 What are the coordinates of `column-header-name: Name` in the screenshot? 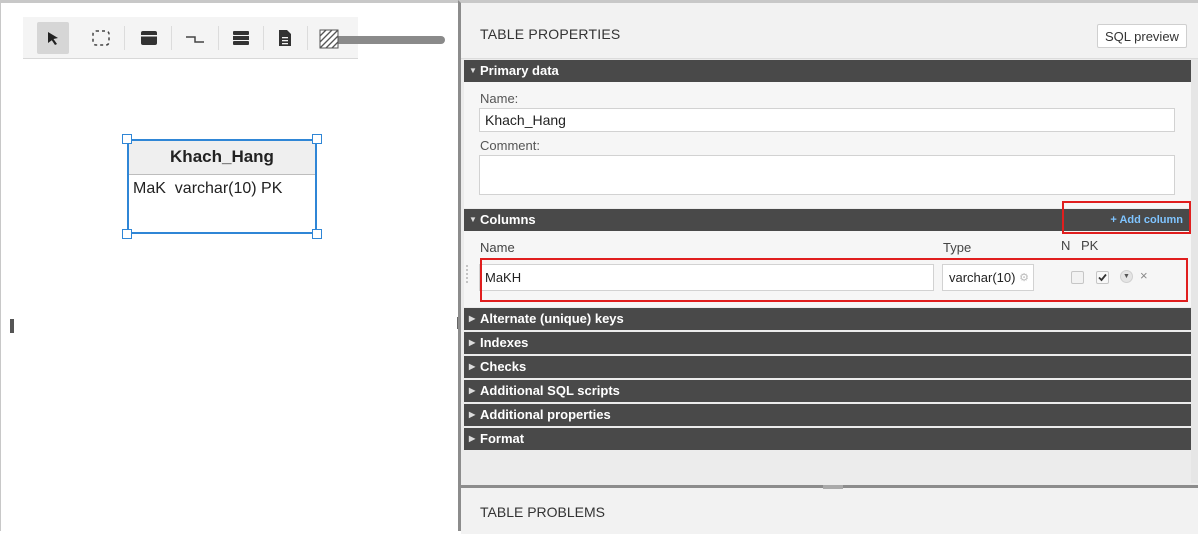 It's located at (497, 247).